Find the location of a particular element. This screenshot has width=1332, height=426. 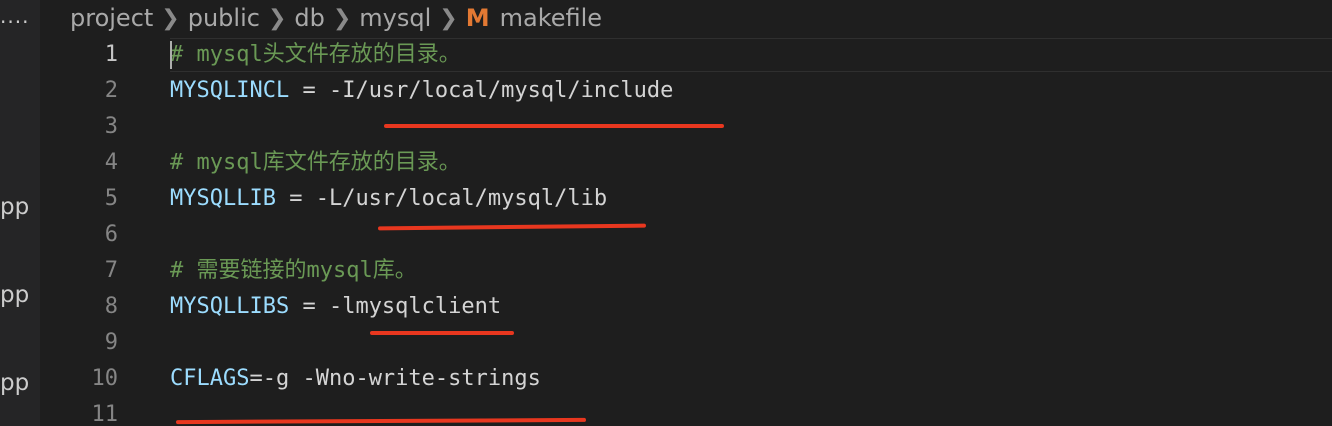

line-number: 1 is located at coordinates (111, 54).